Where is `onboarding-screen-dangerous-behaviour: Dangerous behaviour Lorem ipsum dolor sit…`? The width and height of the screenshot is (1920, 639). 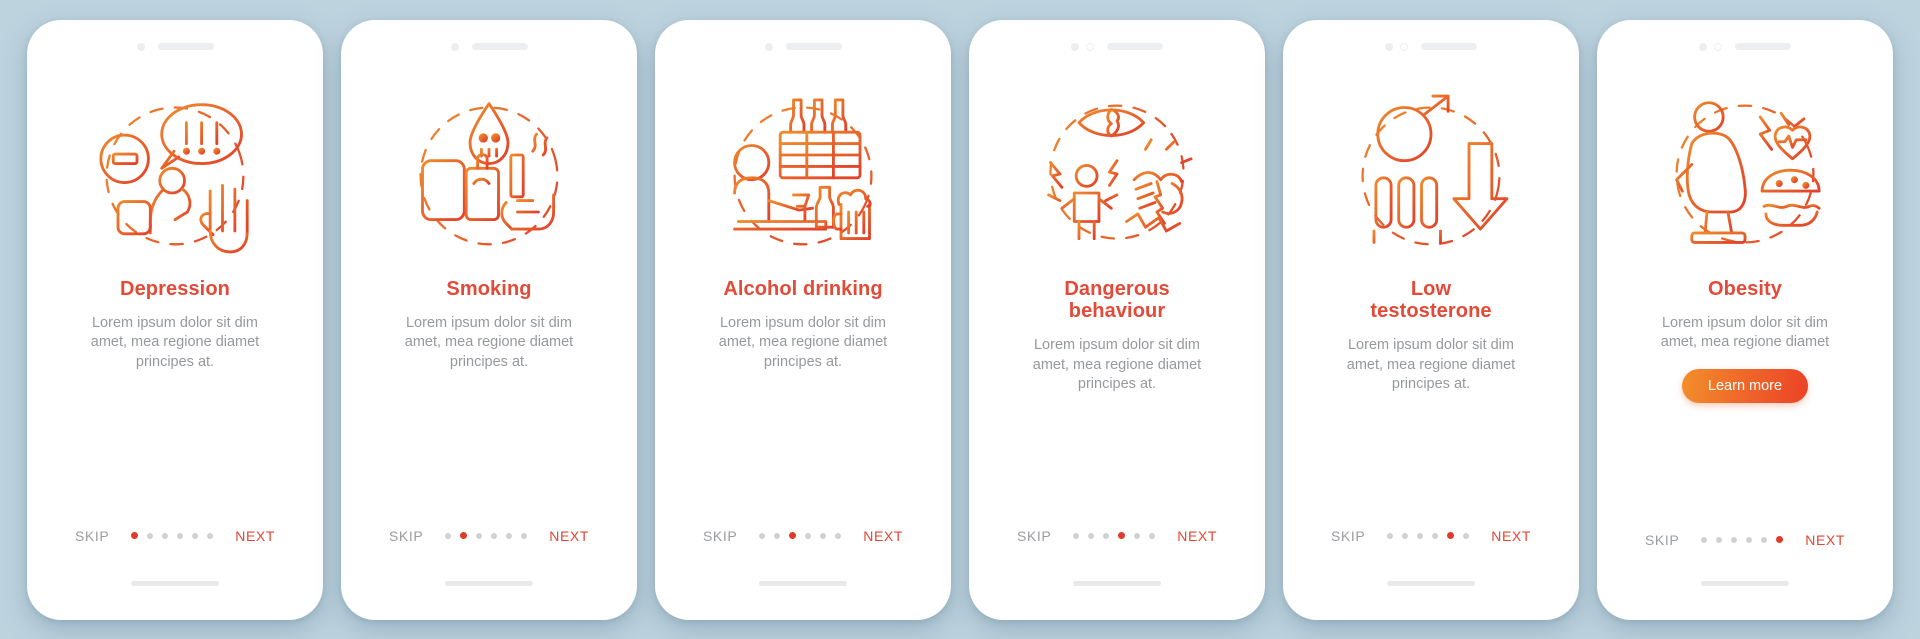
onboarding-screen-dangerous-behaviour: Dangerous behaviour Lorem ipsum dolor sit… is located at coordinates (1117, 319).